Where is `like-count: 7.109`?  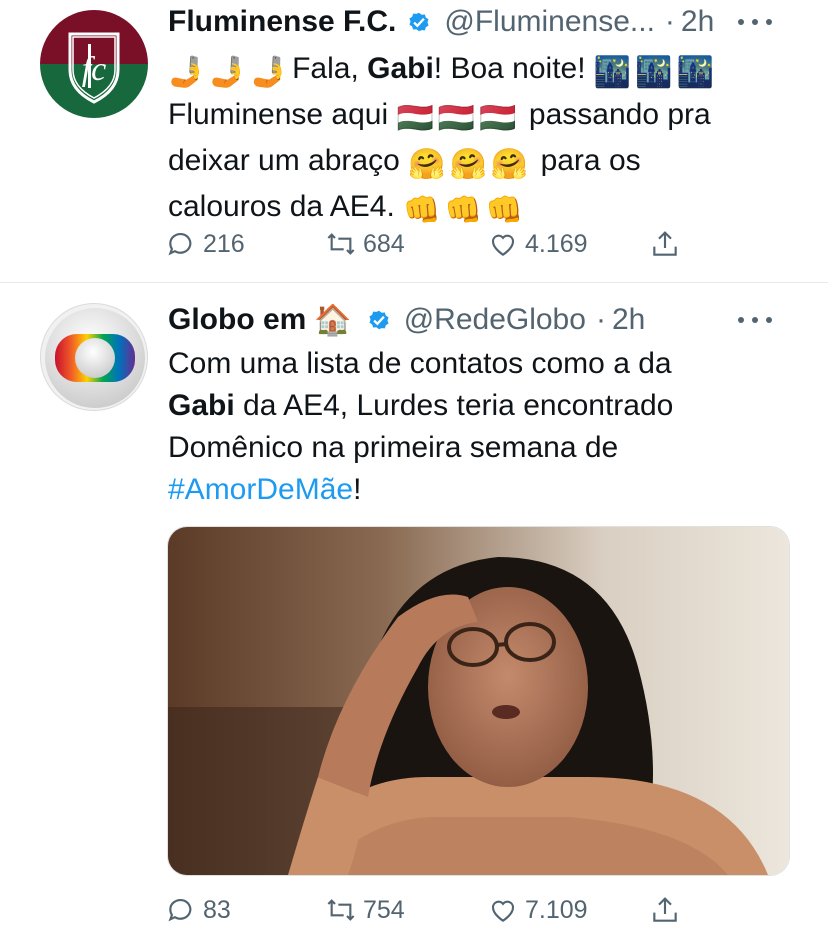
like-count: 7.109 is located at coordinates (556, 909).